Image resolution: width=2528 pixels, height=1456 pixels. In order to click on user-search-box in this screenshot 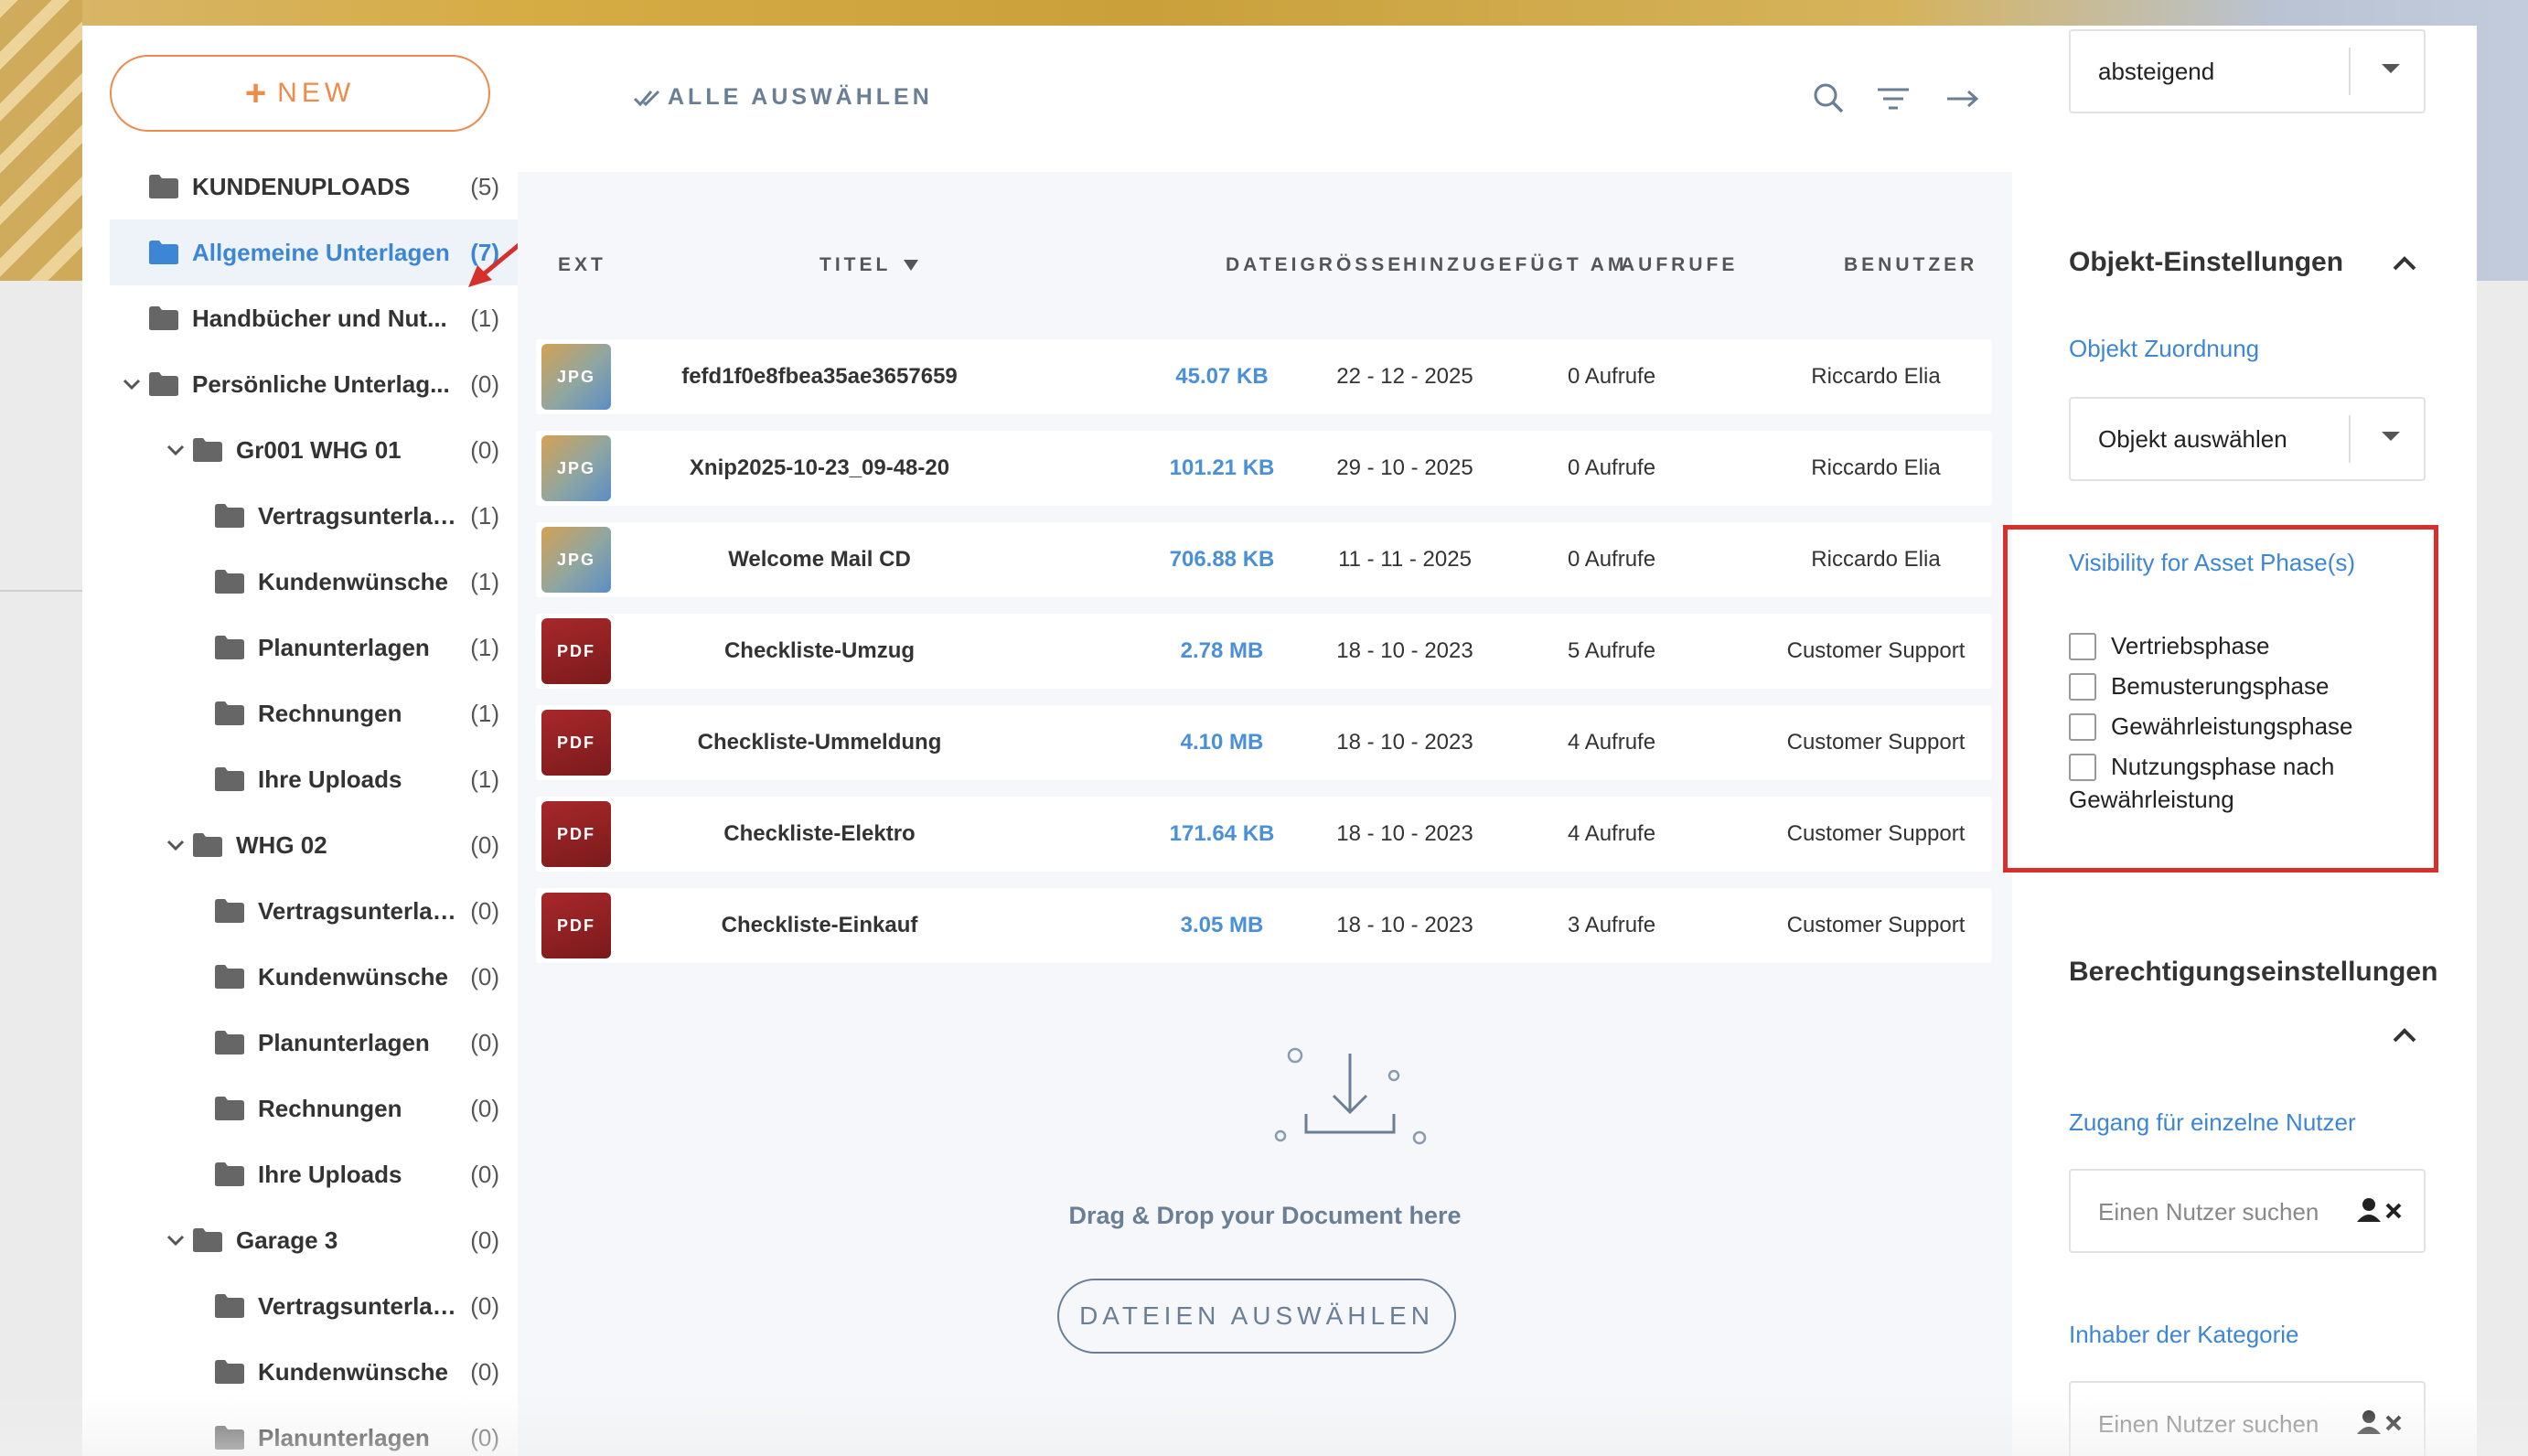, I will do `click(2248, 1211)`.